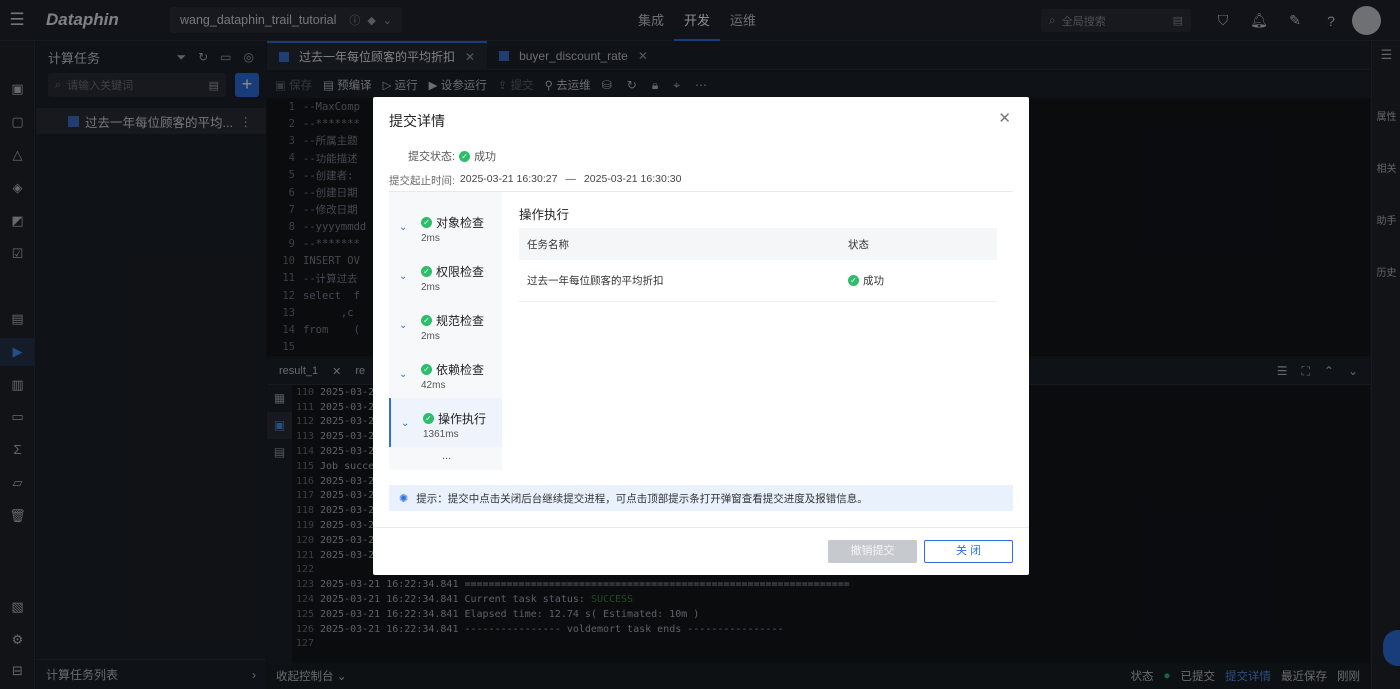  I want to click on step-duration: 1361ms, so click(441, 434).